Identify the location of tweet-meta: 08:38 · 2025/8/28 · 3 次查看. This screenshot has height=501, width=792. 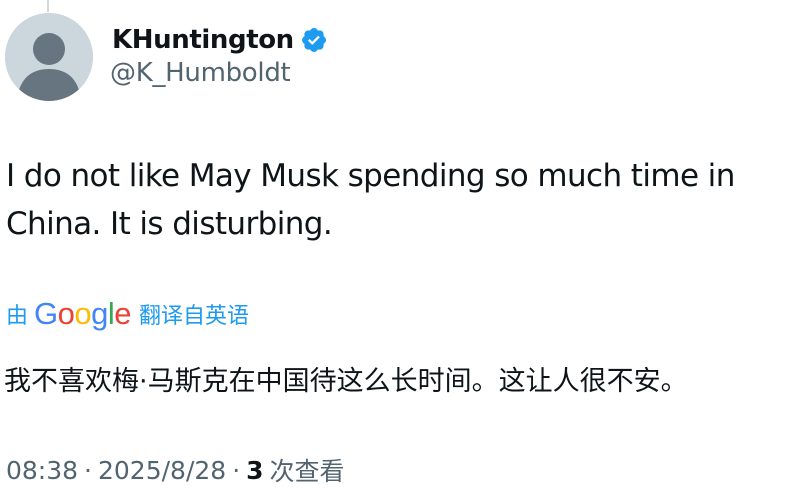
(175, 470).